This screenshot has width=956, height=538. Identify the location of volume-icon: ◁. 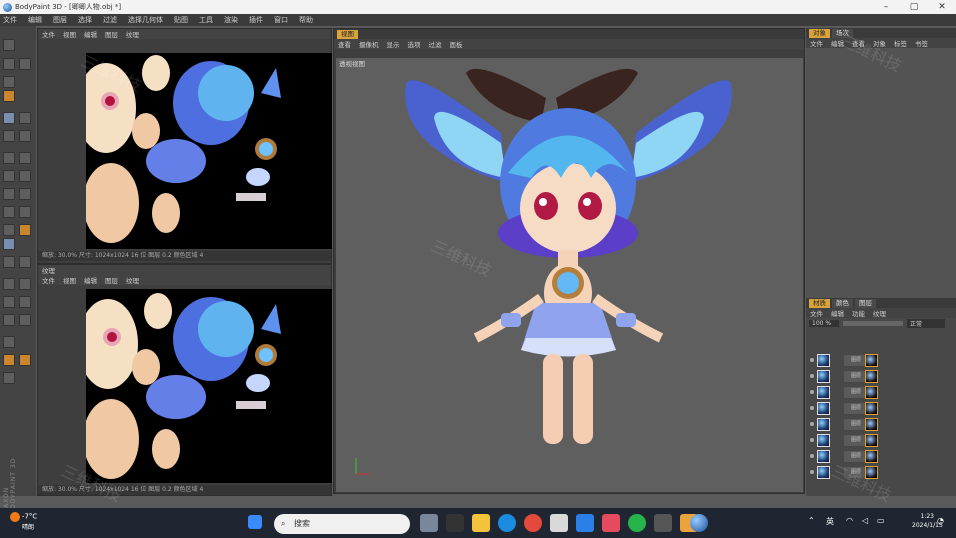
(865, 520).